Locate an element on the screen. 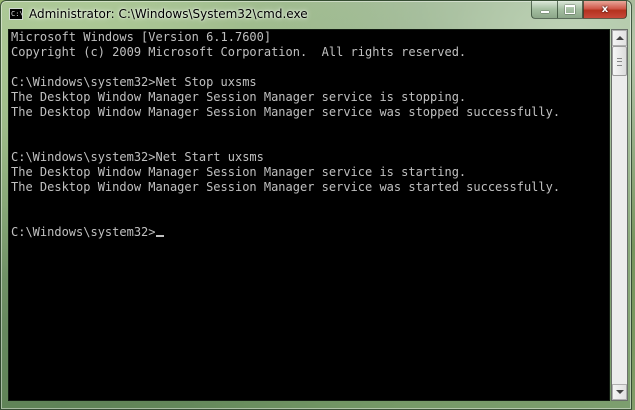 Image resolution: width=635 pixels, height=410 pixels. minimize-button is located at coordinates (544, 10).